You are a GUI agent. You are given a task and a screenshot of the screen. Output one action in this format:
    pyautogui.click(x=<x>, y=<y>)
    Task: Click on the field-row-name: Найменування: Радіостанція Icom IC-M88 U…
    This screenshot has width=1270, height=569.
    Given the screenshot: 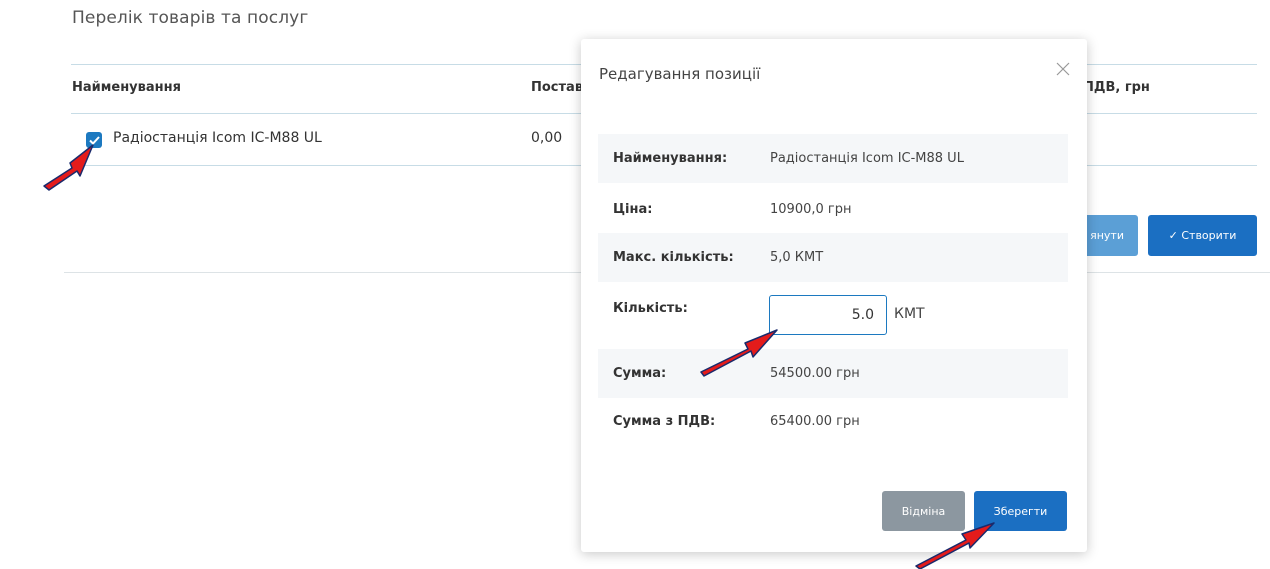 What is the action you would take?
    pyautogui.click(x=833, y=158)
    